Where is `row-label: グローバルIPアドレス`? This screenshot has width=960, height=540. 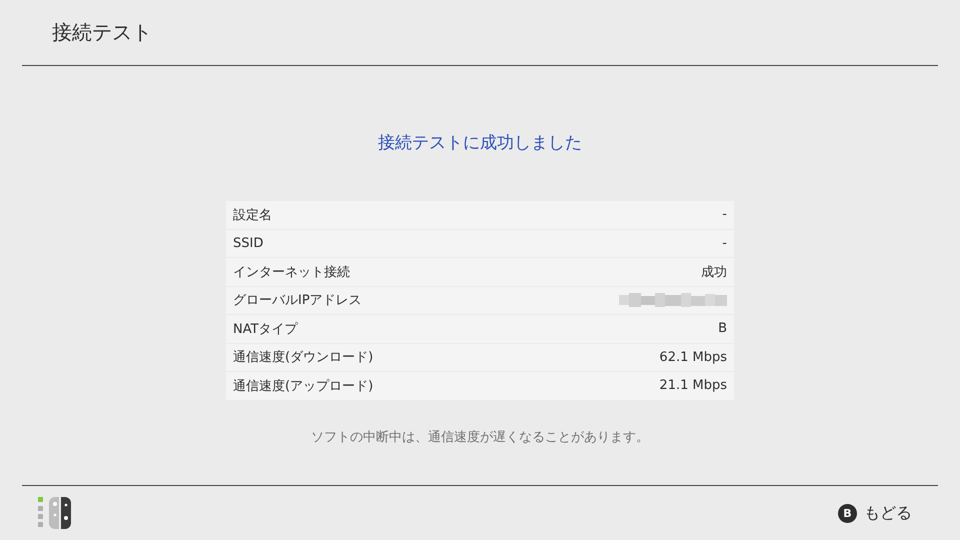 row-label: グローバルIPアドレス is located at coordinates (297, 301).